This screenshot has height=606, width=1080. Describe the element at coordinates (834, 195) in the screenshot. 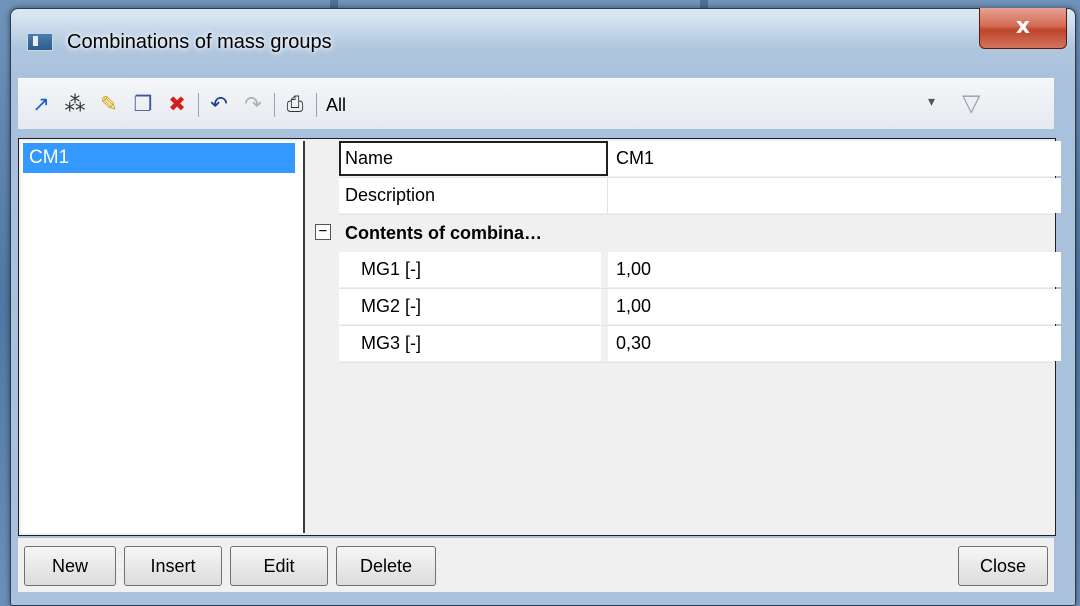

I see `description-field` at that location.